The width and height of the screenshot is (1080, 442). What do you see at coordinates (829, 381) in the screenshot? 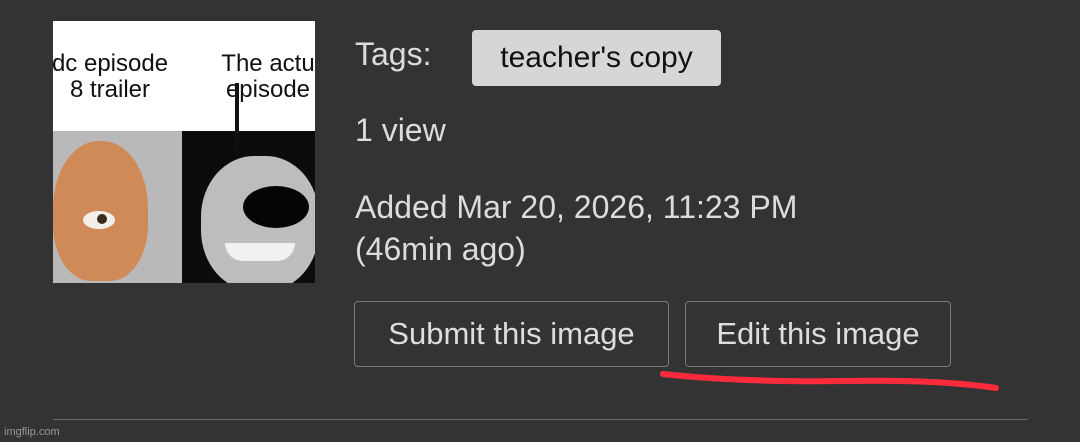
I see `red-underline-annotation` at bounding box center [829, 381].